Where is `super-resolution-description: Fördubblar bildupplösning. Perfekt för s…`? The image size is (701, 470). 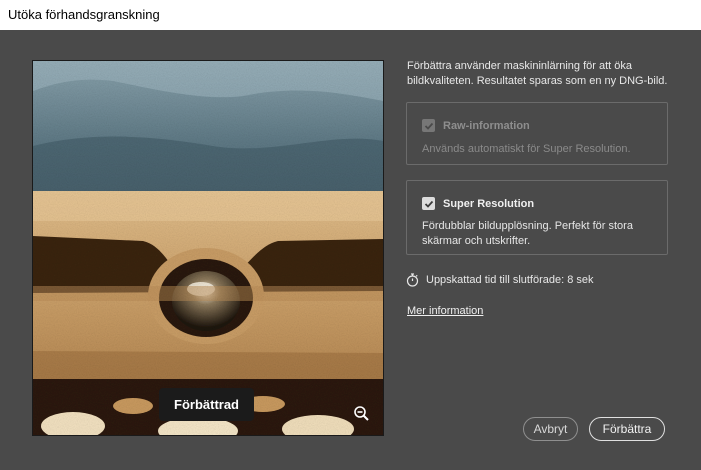
super-resolution-description: Fördubblar bildupplösning. Perfekt för s… is located at coordinates (527, 233).